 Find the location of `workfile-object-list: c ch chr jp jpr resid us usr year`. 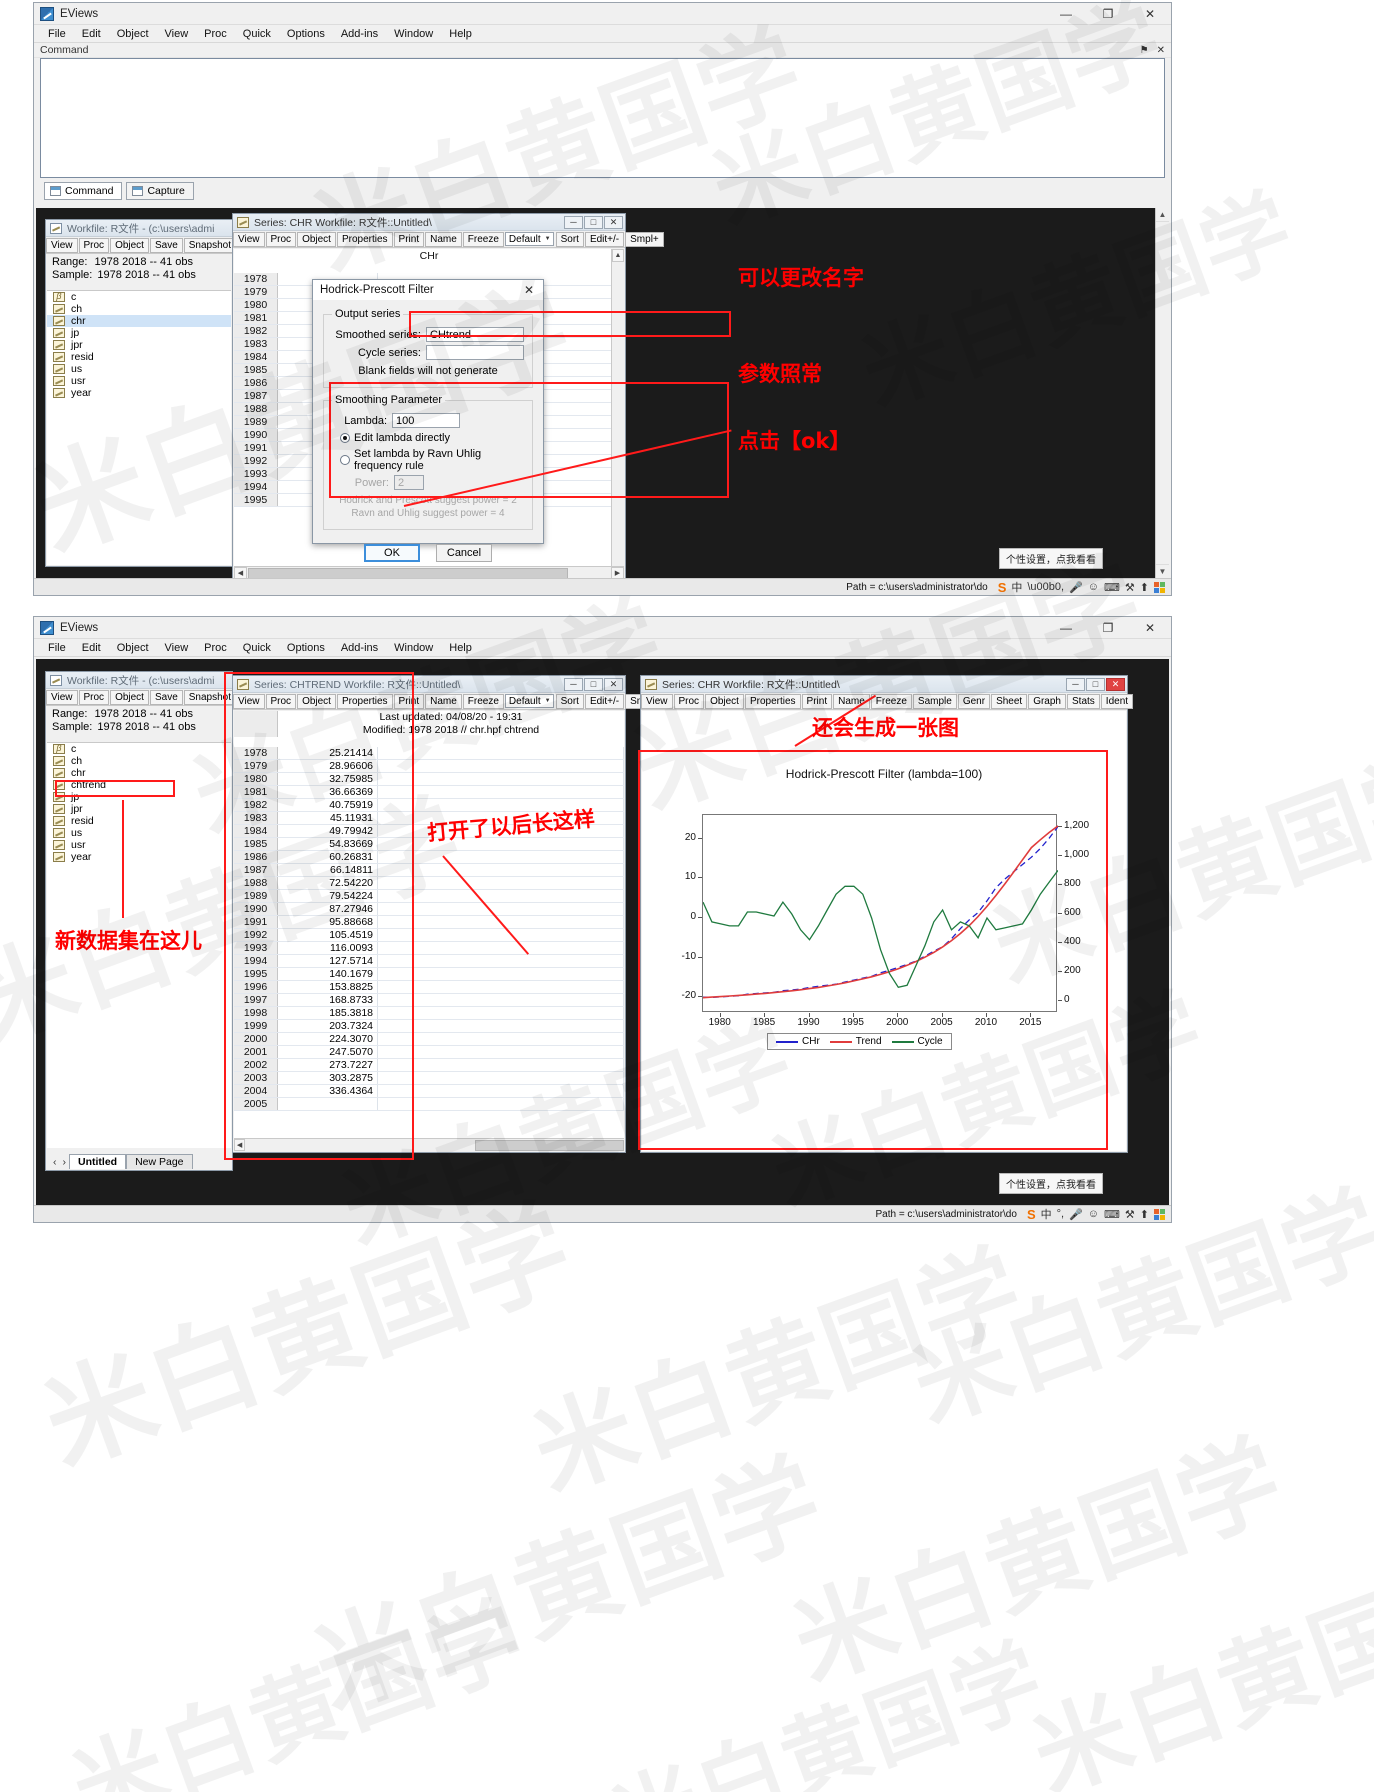

workfile-object-list: c ch chr jp jpr resid us usr year is located at coordinates (139, 427).